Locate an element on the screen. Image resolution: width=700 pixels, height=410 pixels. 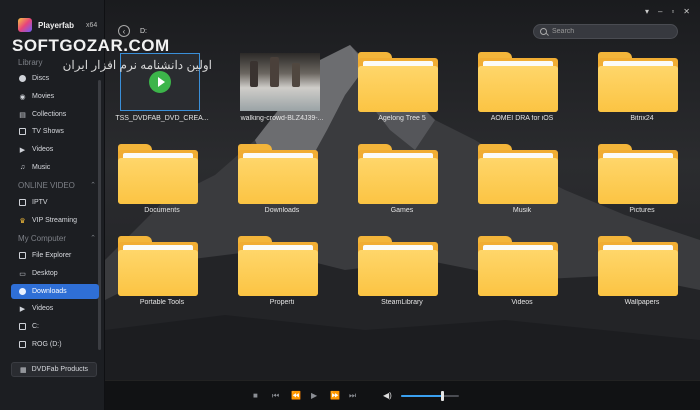
app-name: Playerfab is located at coordinates (56, 25).